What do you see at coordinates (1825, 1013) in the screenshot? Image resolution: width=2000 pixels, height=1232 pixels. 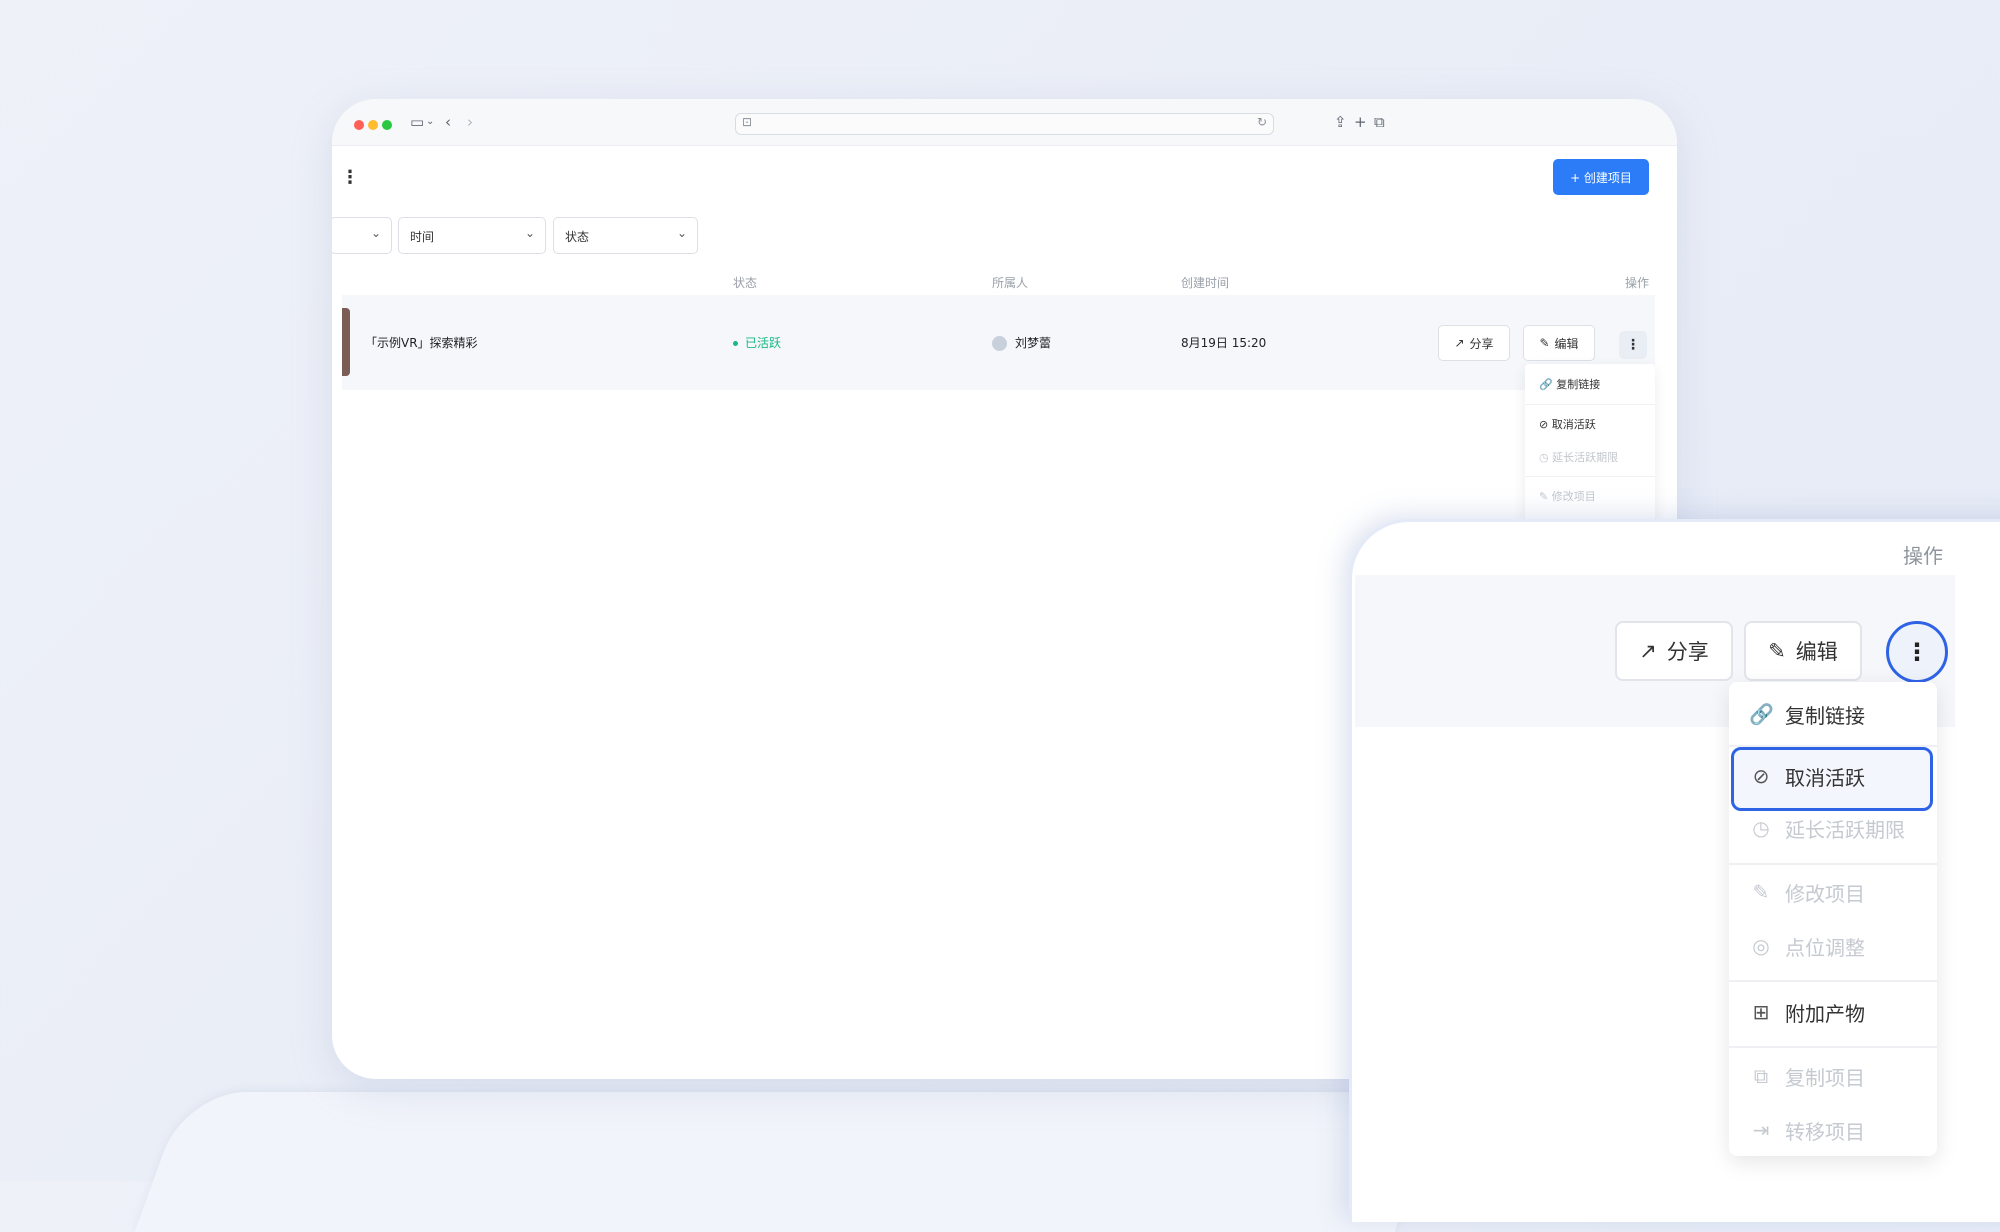 I see `menu-item-label: 附加产物` at bounding box center [1825, 1013].